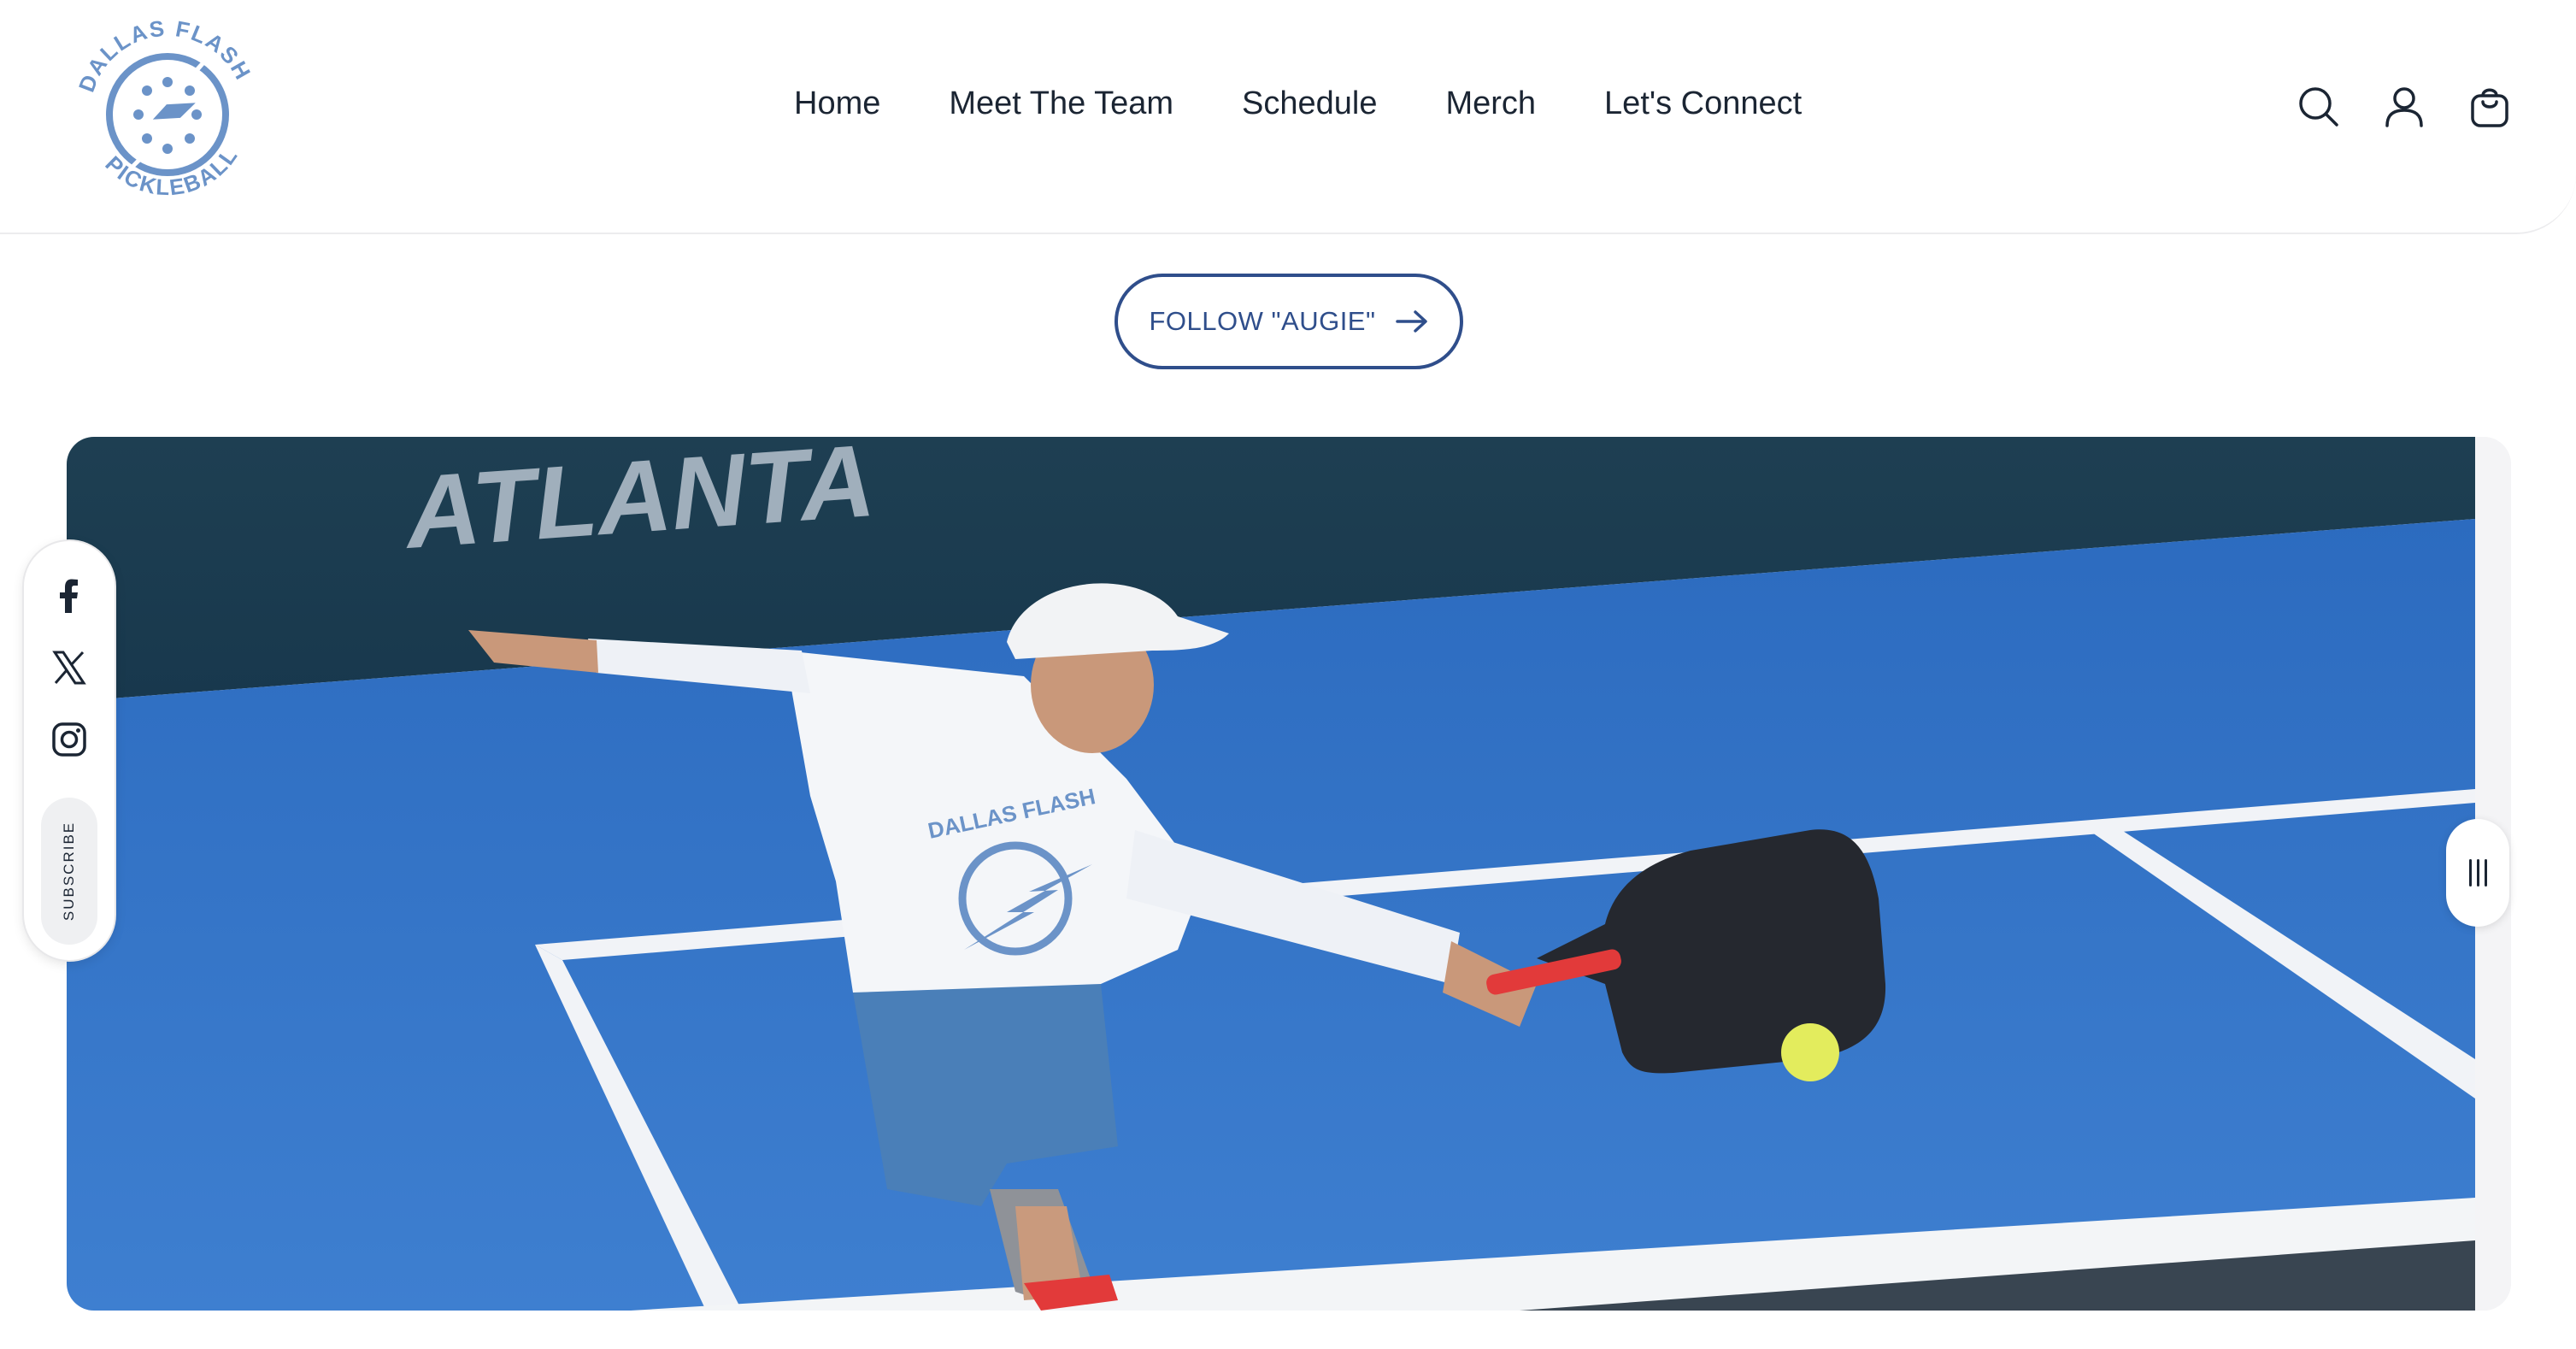 The image size is (2576, 1349). I want to click on follow-augie-button: FOLLOW "AUGIE", so click(1289, 321).